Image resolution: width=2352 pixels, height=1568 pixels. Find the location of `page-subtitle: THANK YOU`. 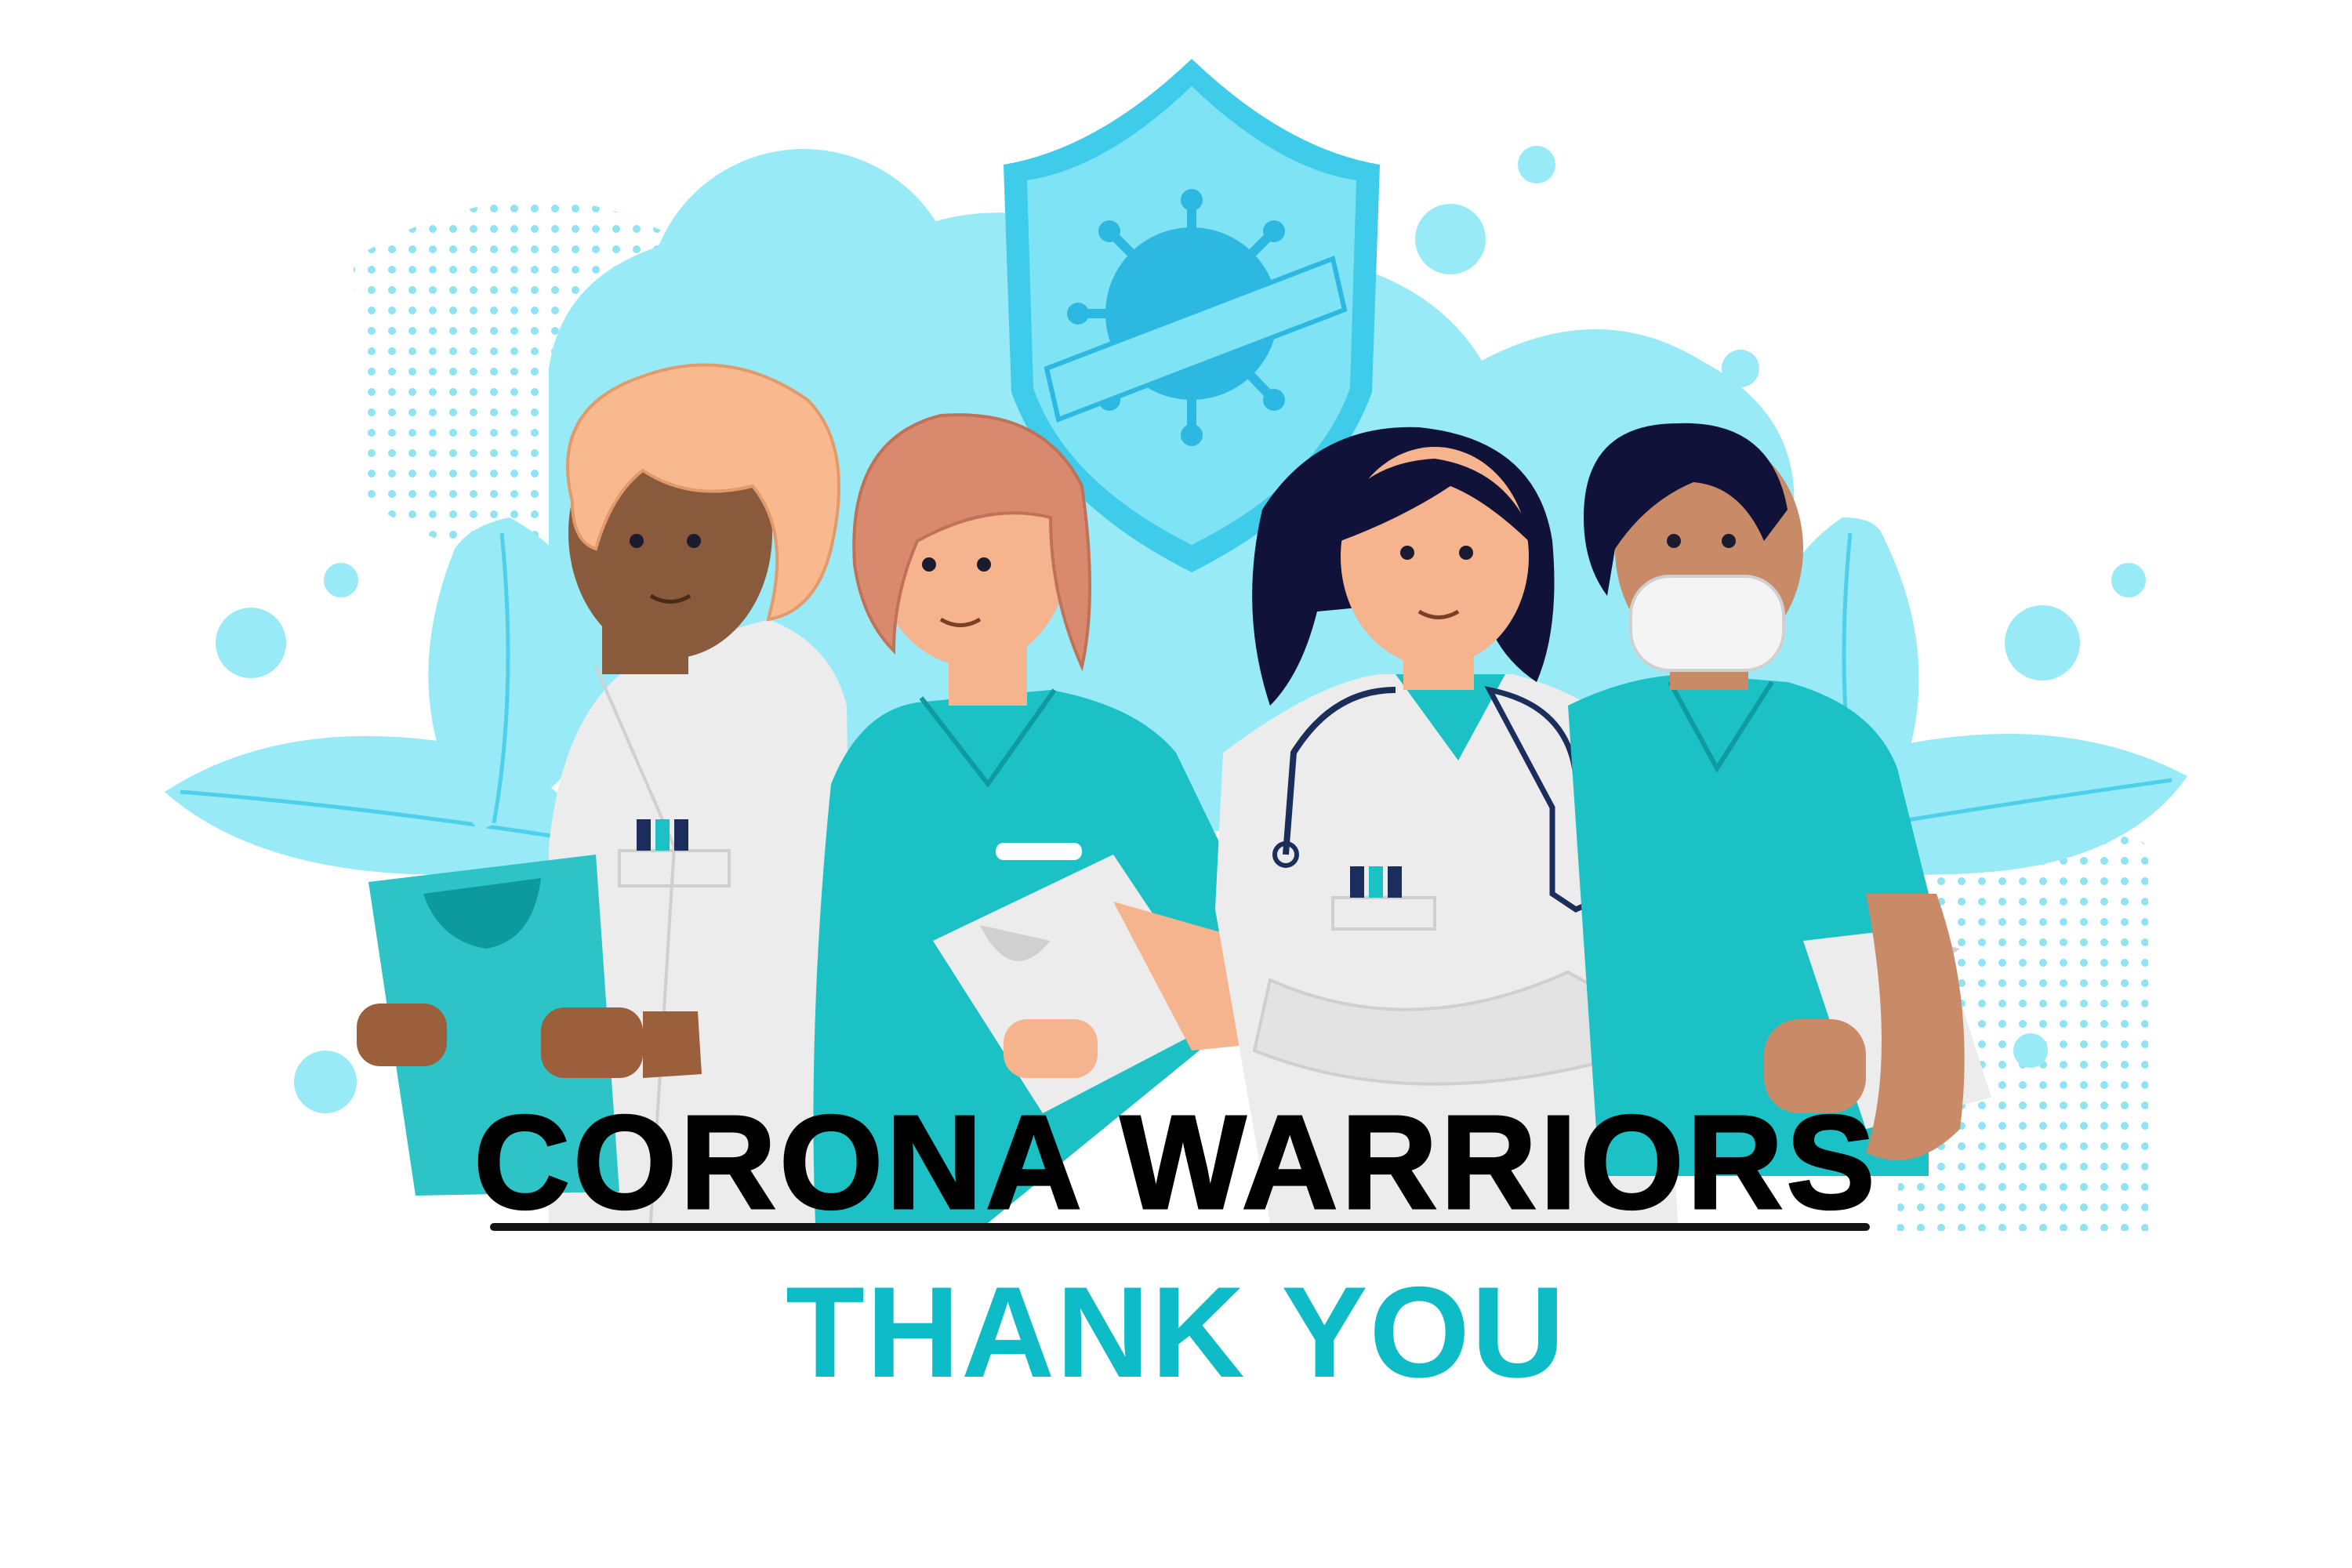

page-subtitle: THANK YOU is located at coordinates (1176, 1332).